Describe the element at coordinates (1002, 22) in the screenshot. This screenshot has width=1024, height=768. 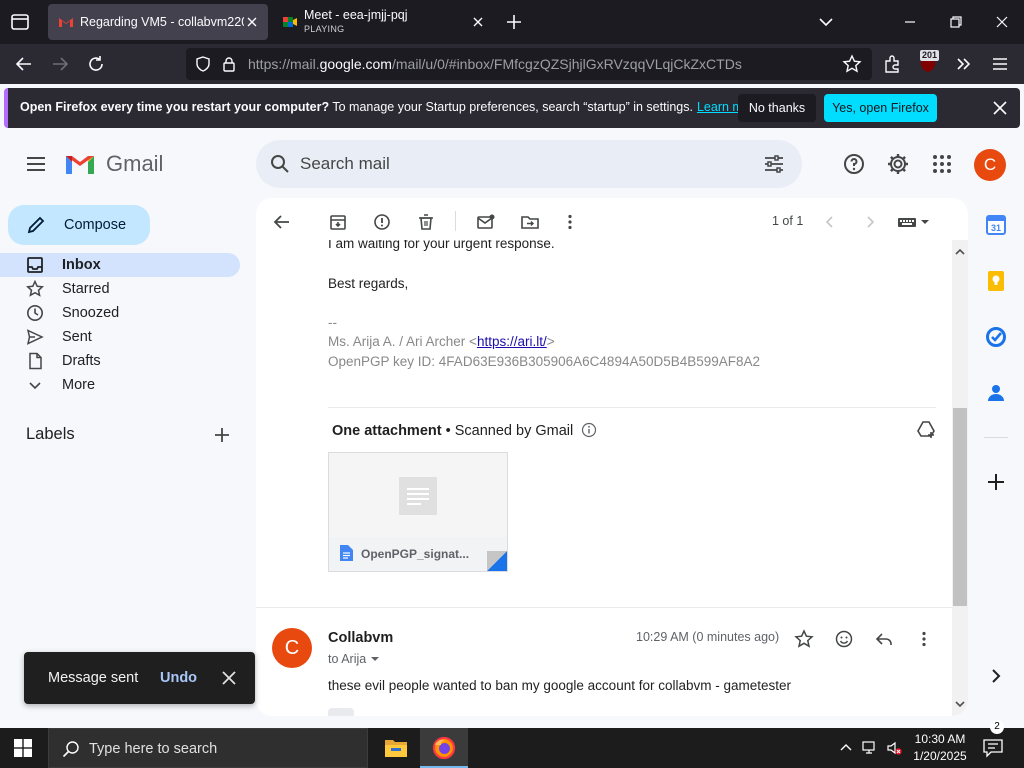
I see `close-window-icon` at that location.